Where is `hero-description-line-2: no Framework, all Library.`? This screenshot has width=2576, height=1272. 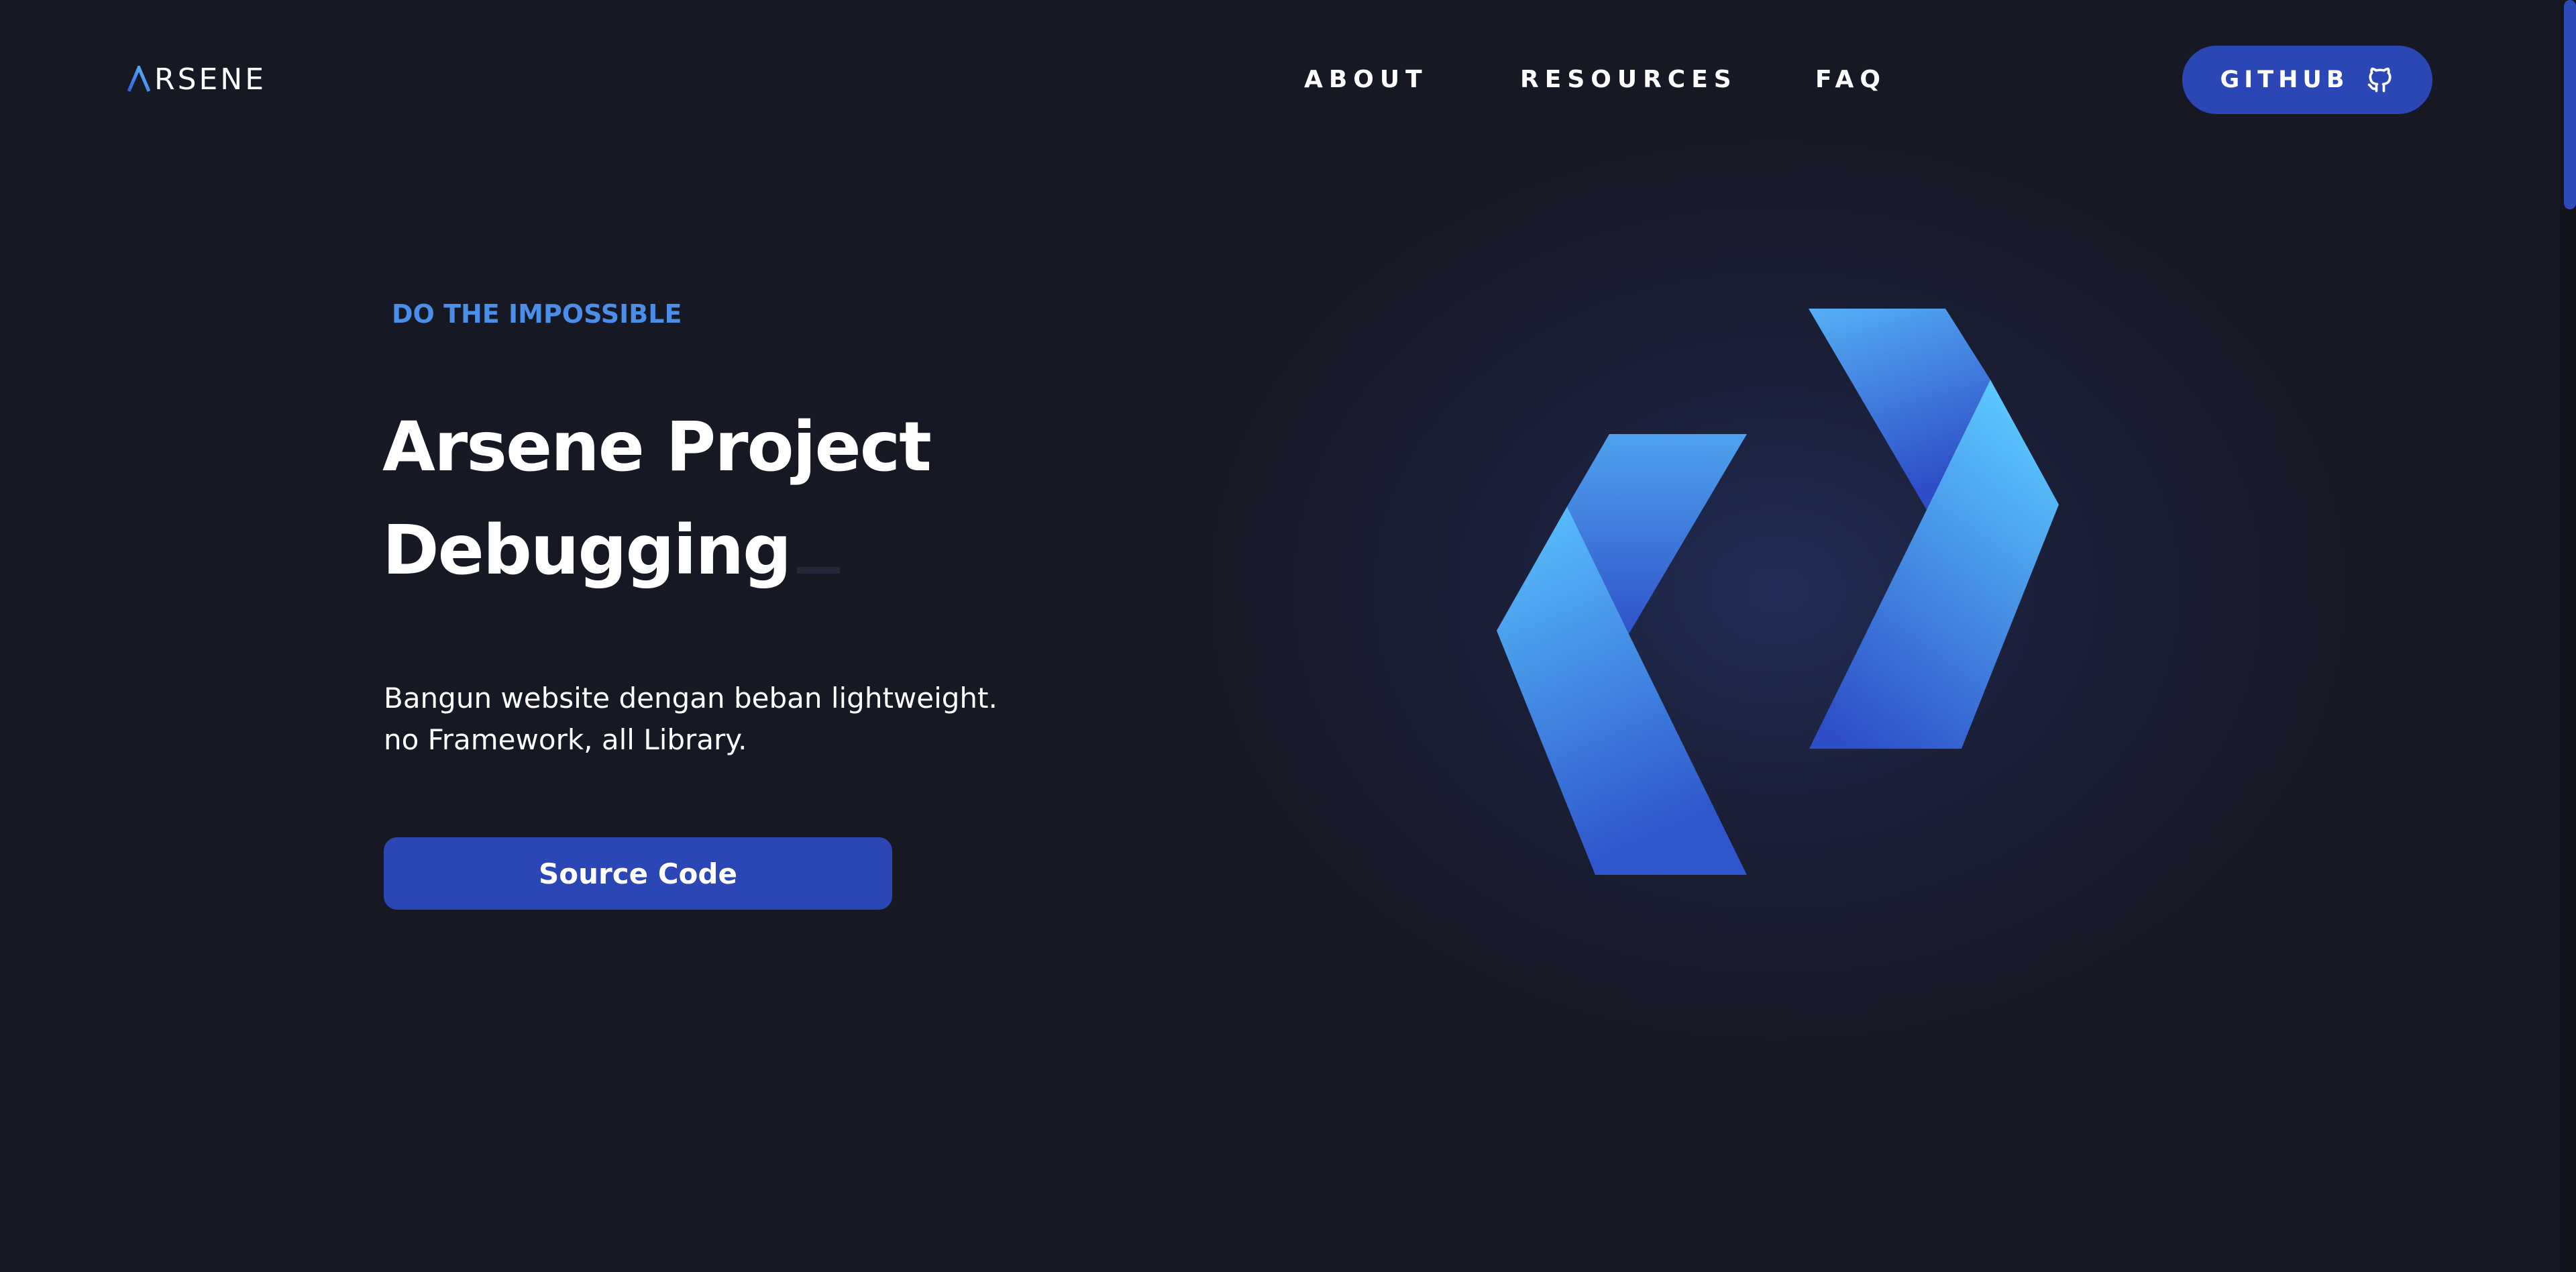
hero-description-line-2: no Framework, all Library. is located at coordinates (565, 739).